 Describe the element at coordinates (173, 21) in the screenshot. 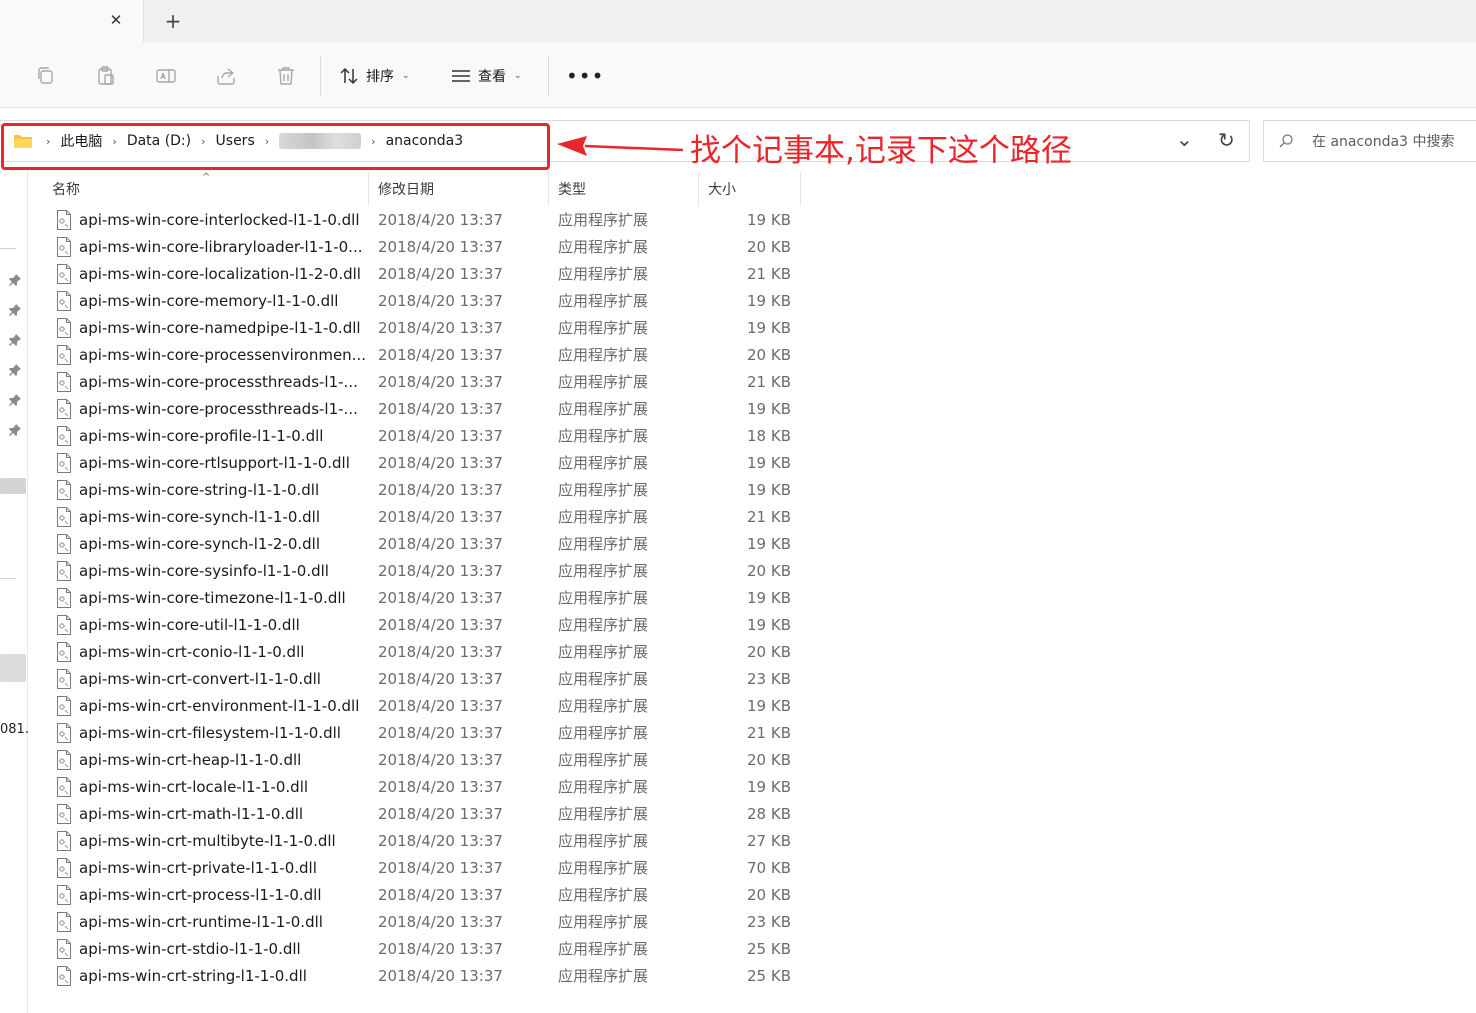

I see `new-tab-icon: +` at that location.